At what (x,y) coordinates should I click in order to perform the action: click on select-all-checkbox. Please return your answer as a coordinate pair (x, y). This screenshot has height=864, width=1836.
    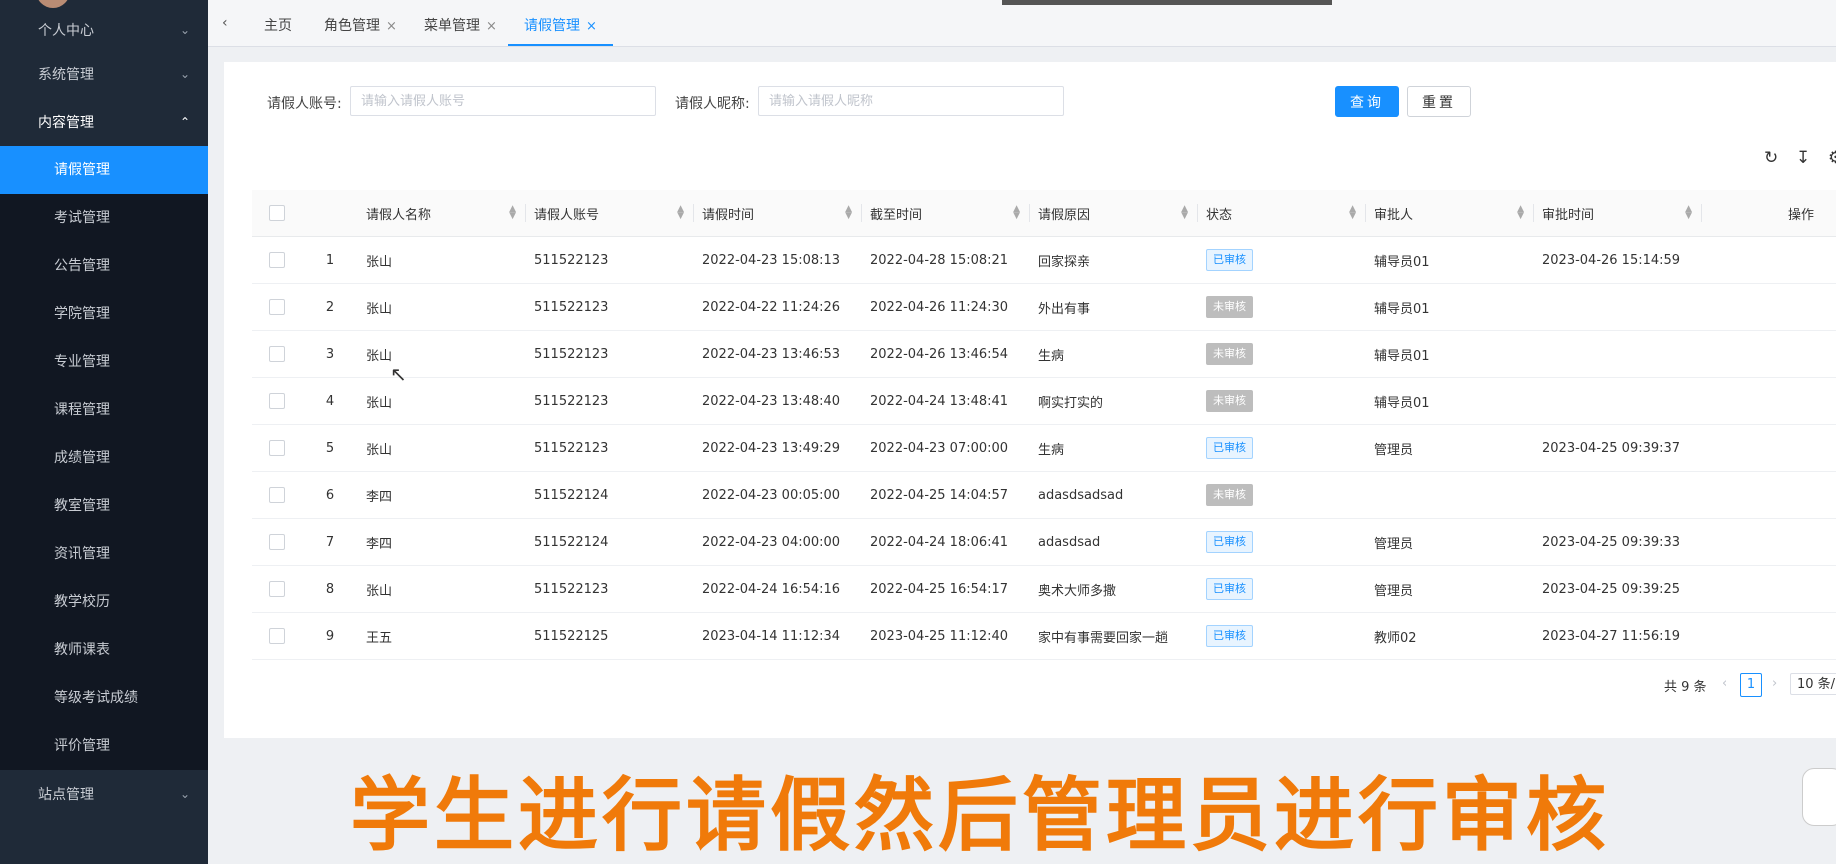
    Looking at the image, I should click on (277, 213).